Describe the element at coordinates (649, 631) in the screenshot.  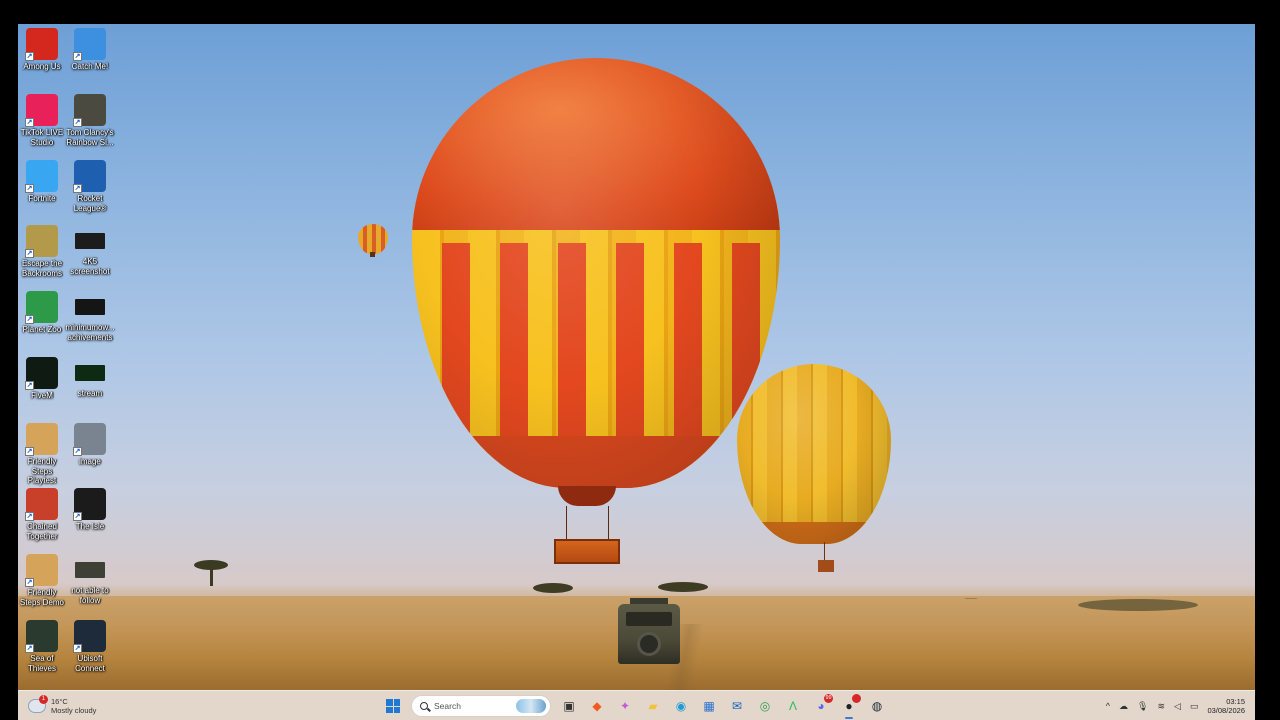
I see `safari-jeep` at that location.